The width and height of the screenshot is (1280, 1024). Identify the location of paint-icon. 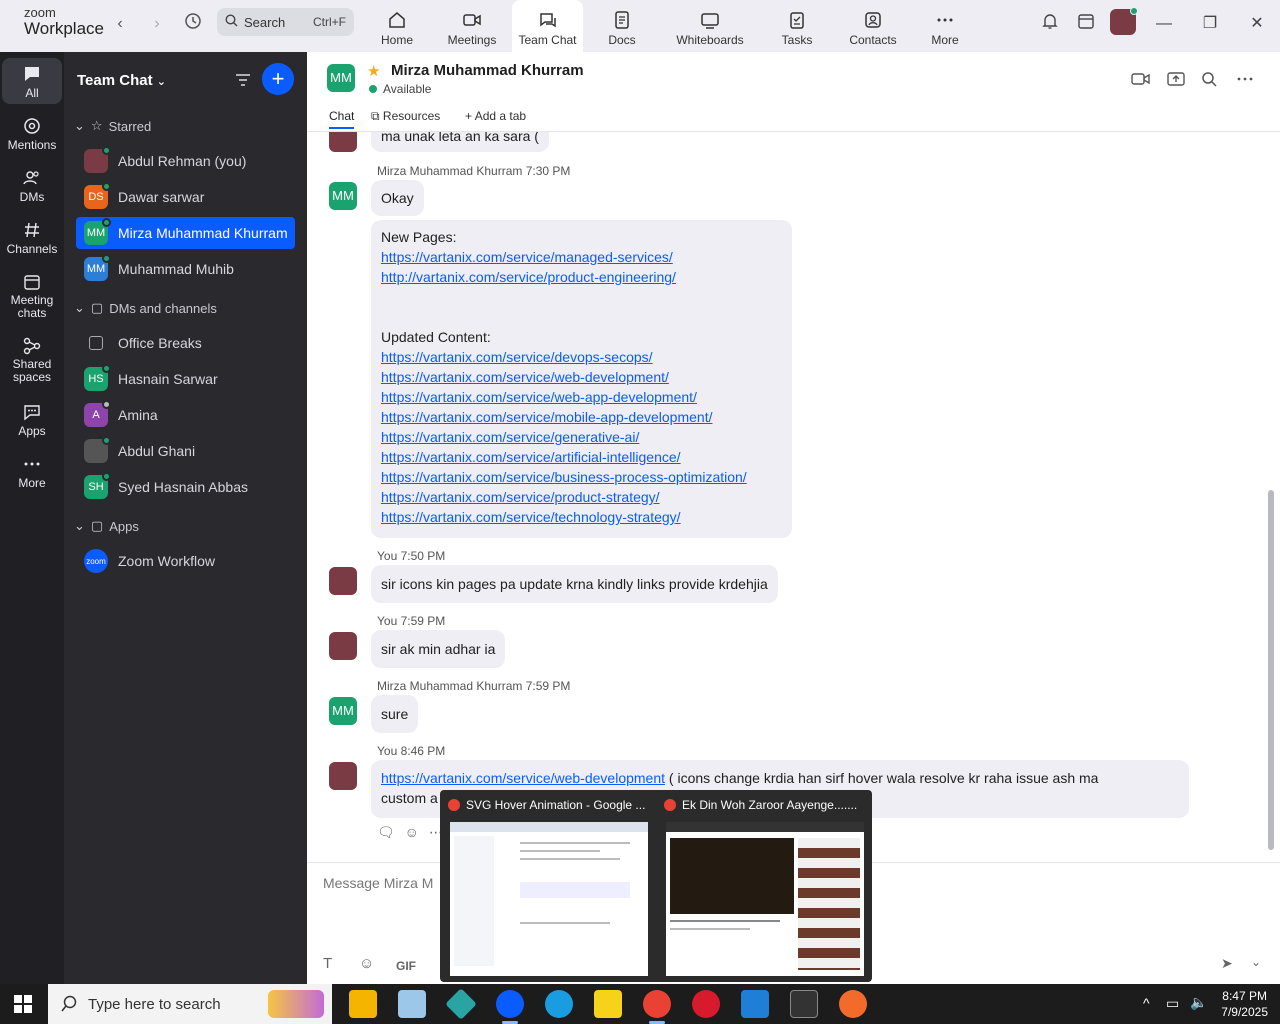
(412, 1004).